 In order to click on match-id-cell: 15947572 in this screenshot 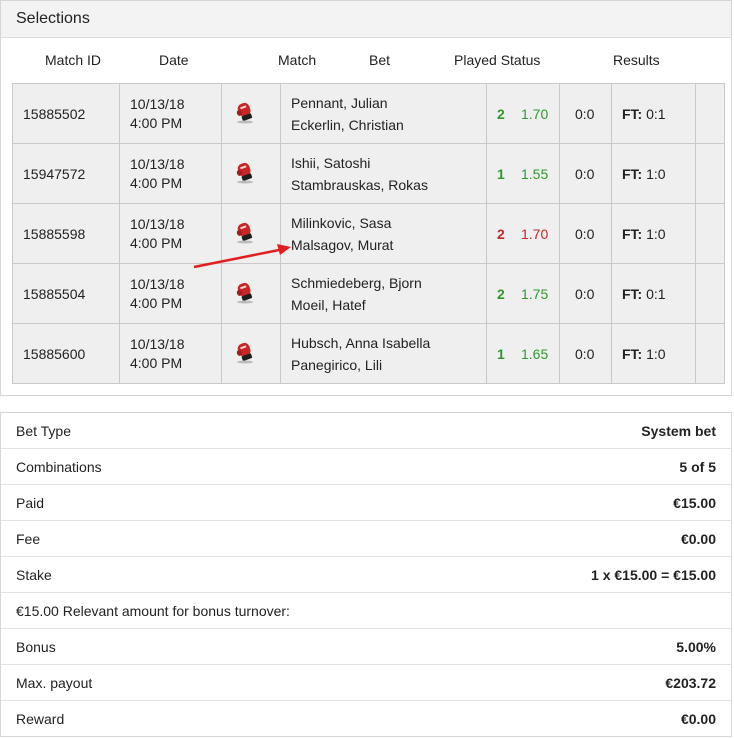, I will do `click(66, 173)`.